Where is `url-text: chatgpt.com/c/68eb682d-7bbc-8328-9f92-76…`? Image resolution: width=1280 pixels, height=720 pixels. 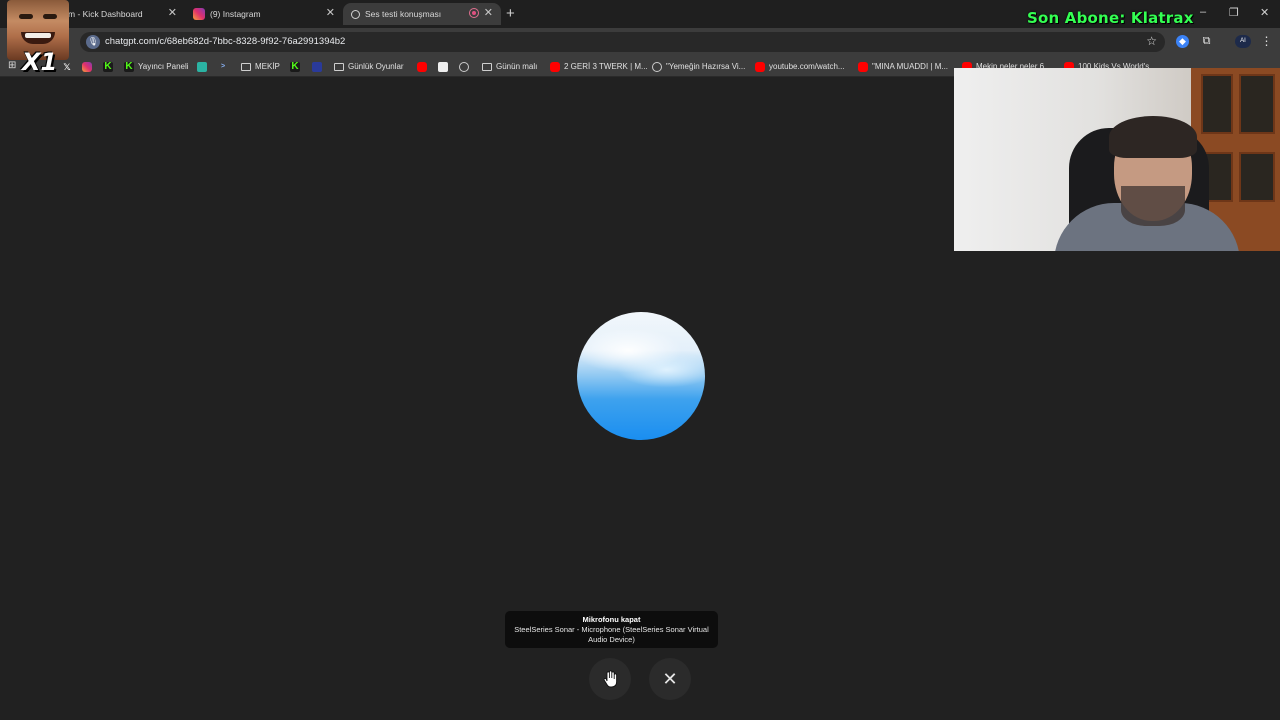
url-text: chatgpt.com/c/68eb682d-7bbc-8328-9f92-76… is located at coordinates (225, 41).